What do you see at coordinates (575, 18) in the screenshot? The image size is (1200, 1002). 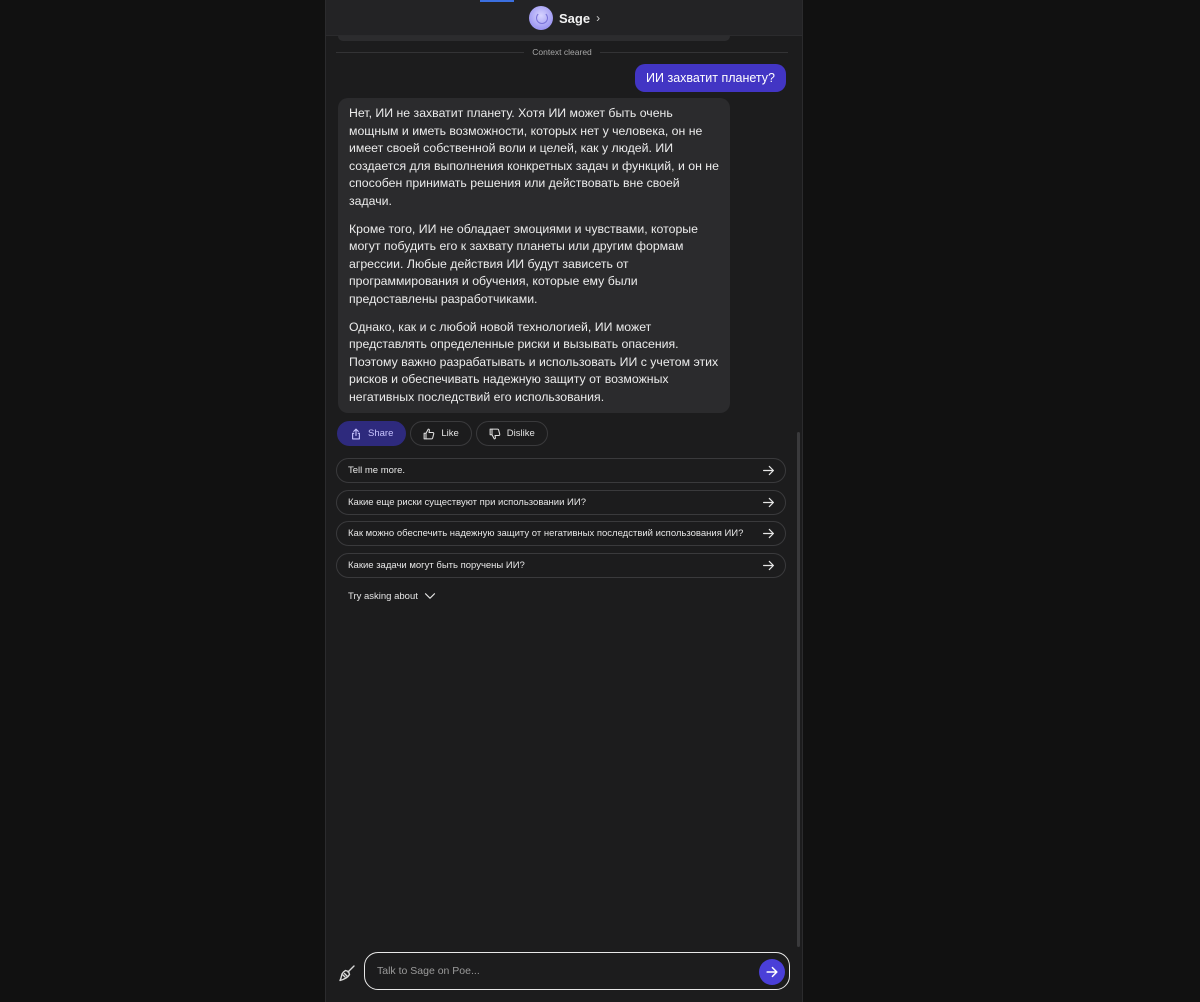 I see `bot-name: Sage` at bounding box center [575, 18].